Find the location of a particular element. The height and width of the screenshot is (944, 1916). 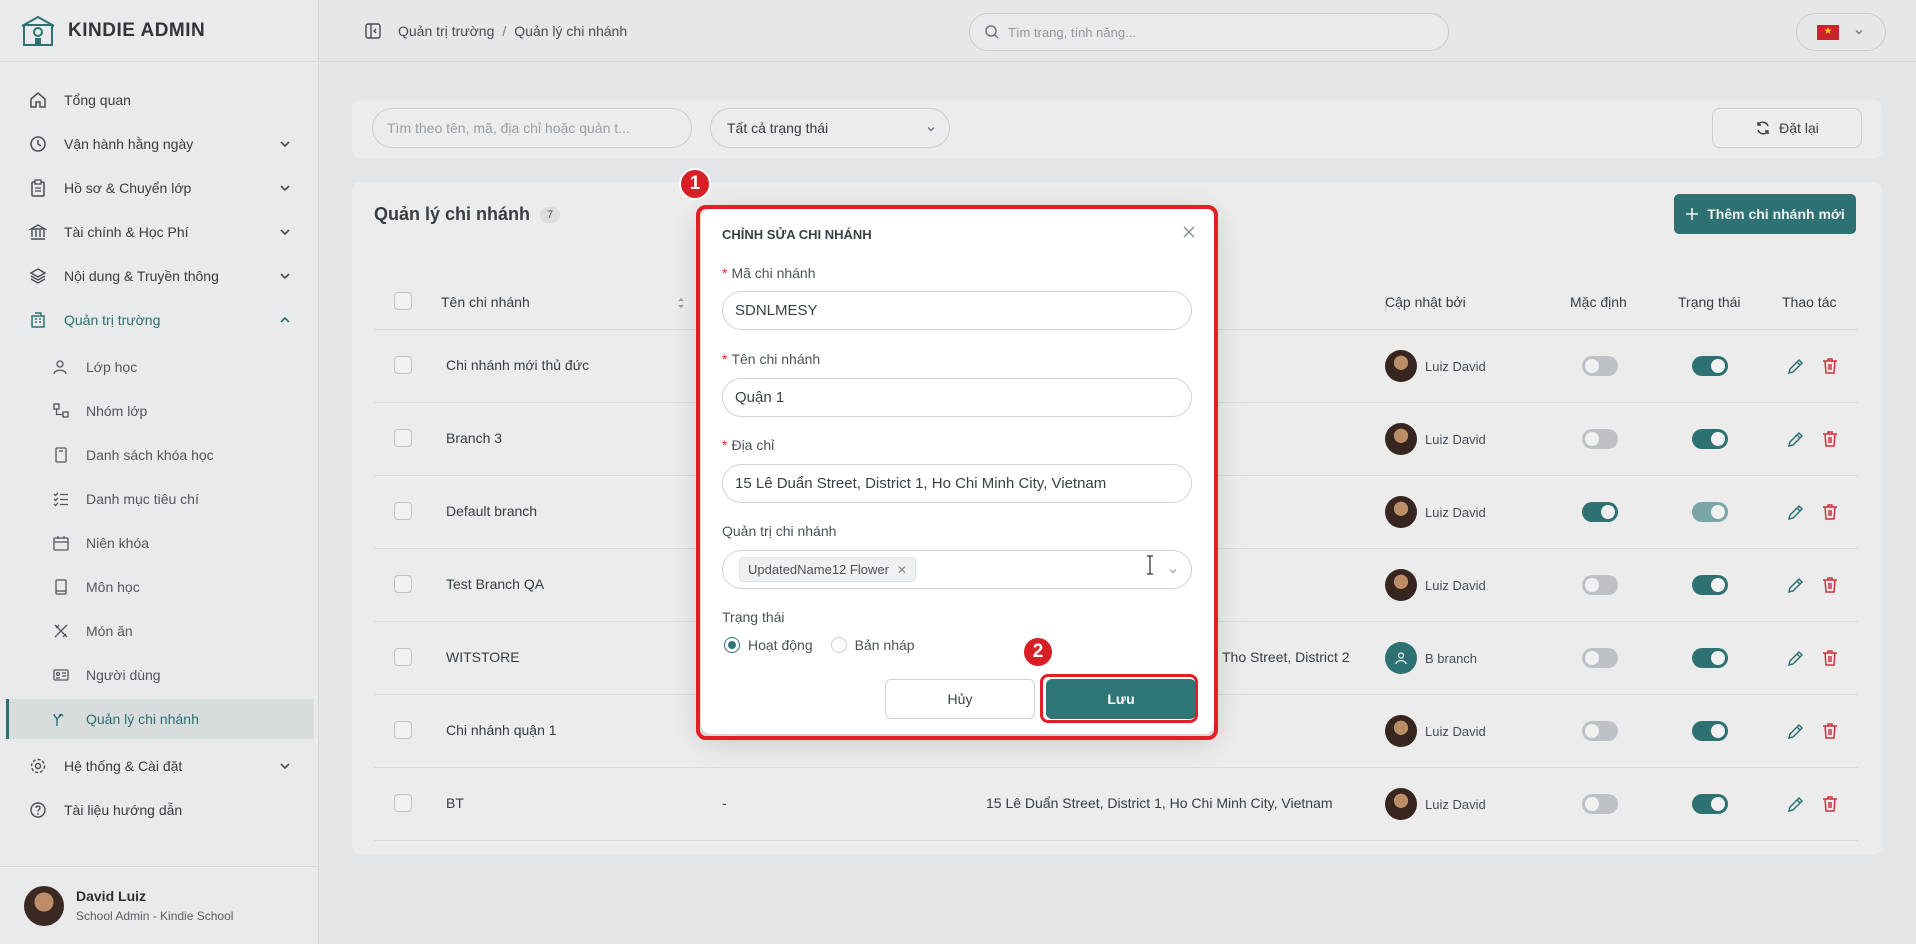

branch-name-value: Quận 1 is located at coordinates (760, 397).